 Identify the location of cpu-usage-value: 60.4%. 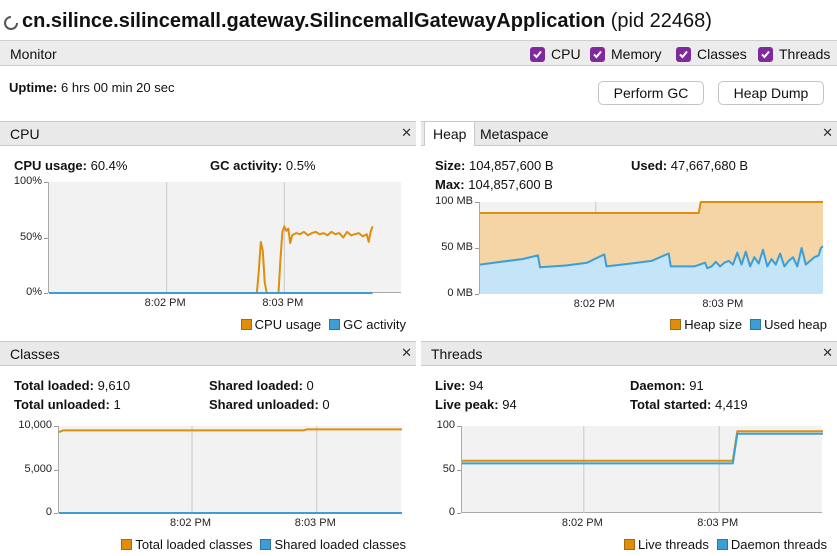
(109, 165).